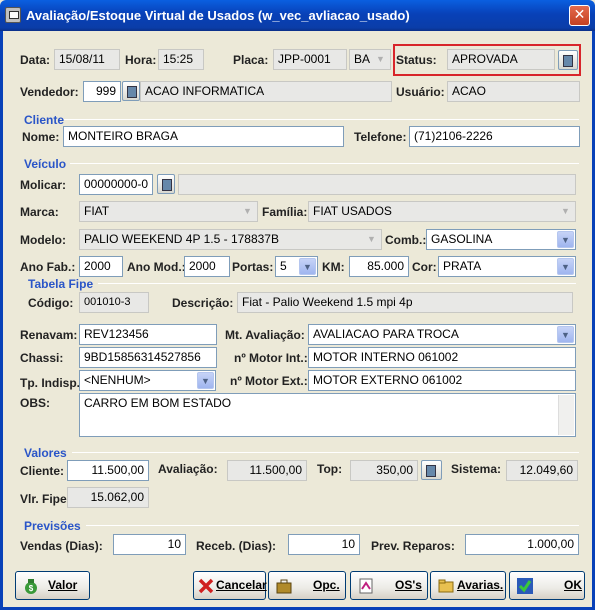  Describe the element at coordinates (45, 453) in the screenshot. I see `valores-section-title: Valores` at that location.